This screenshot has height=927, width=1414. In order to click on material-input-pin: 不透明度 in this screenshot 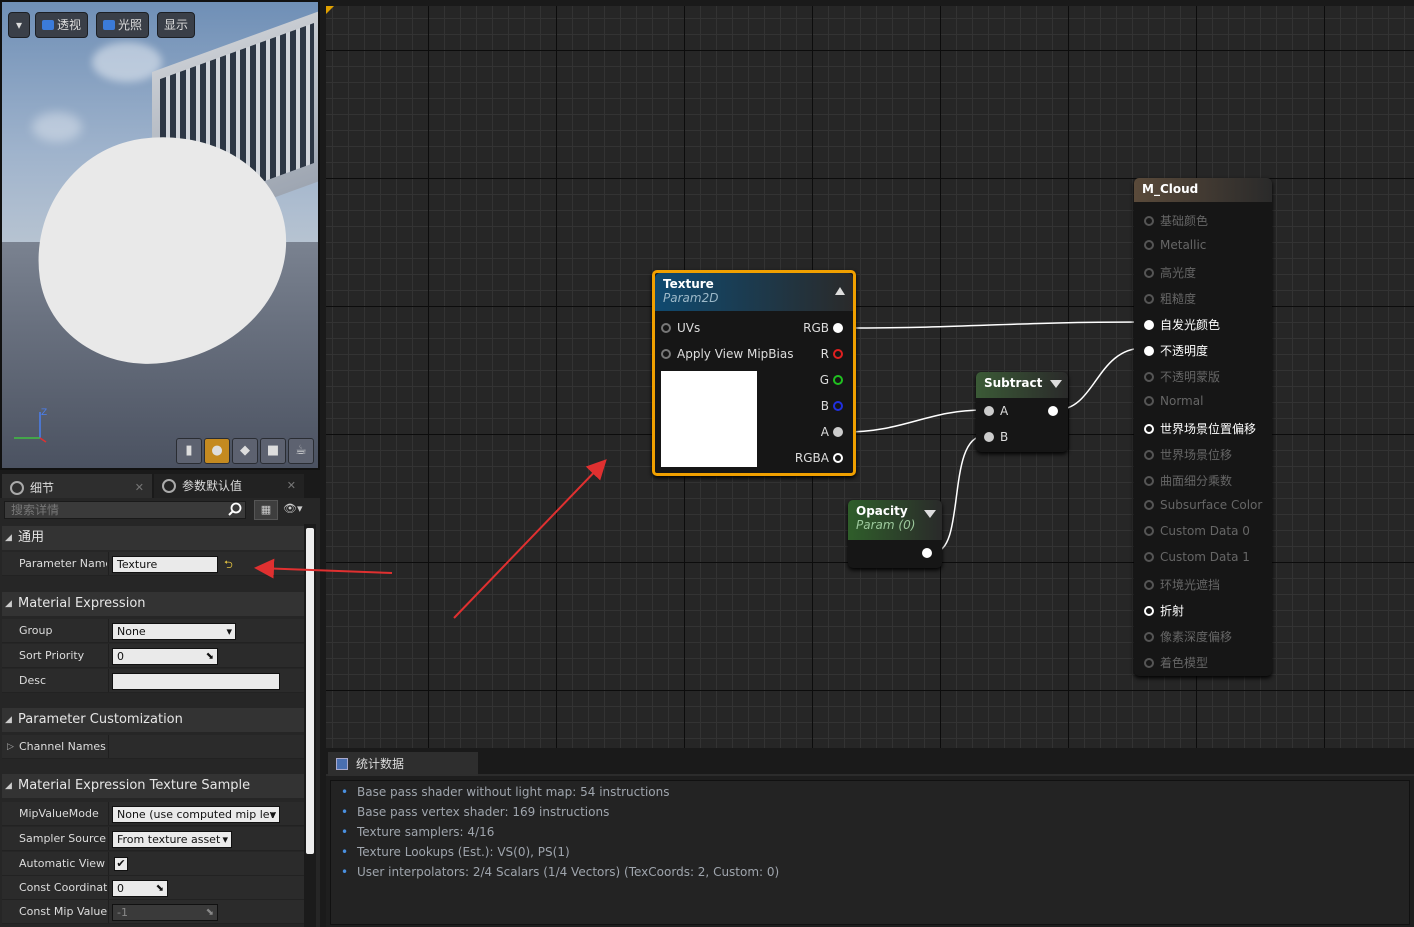, I will do `click(1176, 350)`.